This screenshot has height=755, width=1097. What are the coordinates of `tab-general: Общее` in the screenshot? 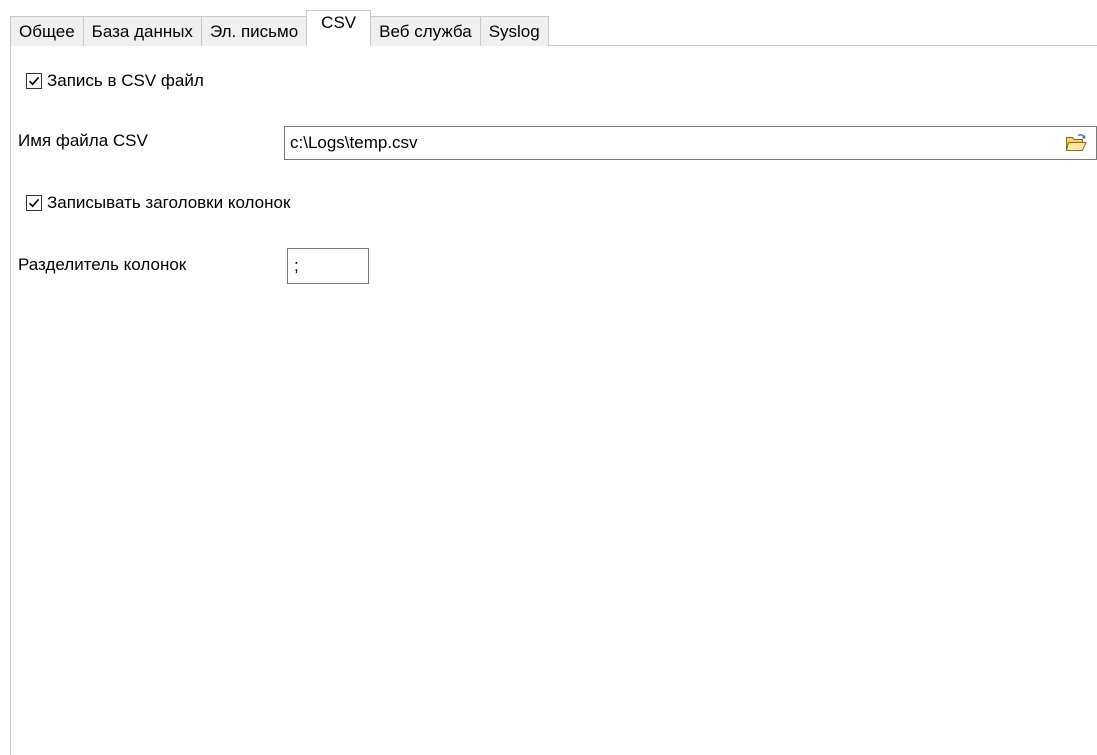 It's located at (47, 31).